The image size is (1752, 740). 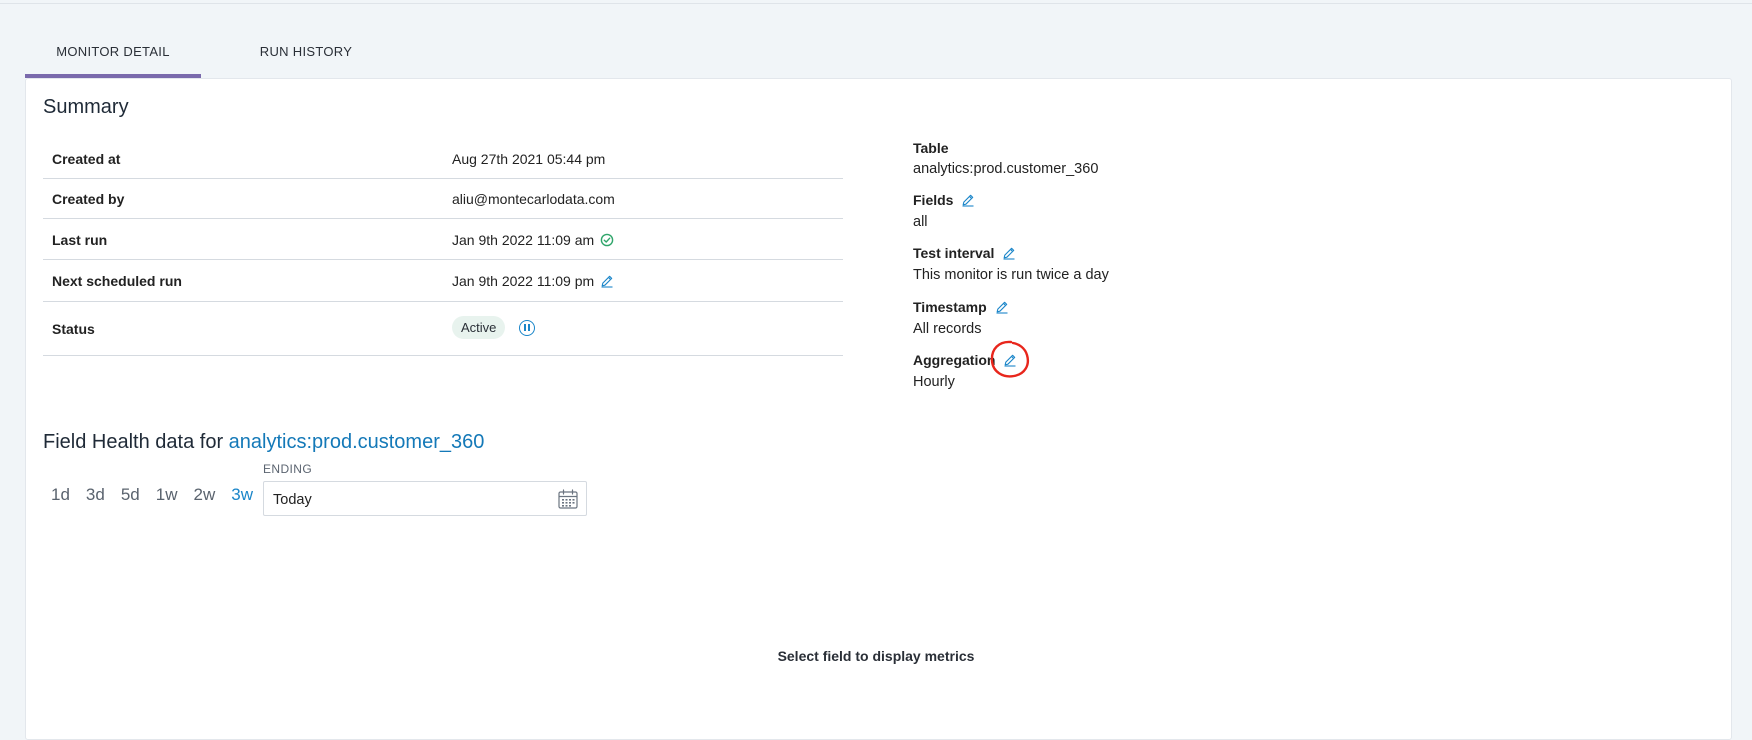 I want to click on timestamp-label-row: Timestamp, so click(x=961, y=307).